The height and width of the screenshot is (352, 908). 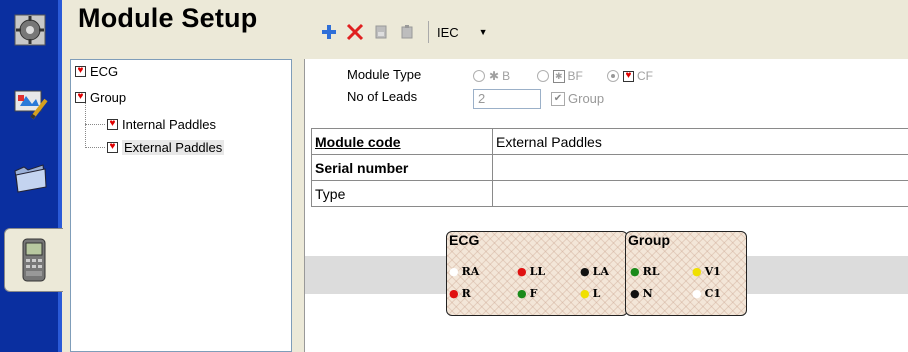 I want to click on lead-c1: ● C1, so click(x=706, y=293).